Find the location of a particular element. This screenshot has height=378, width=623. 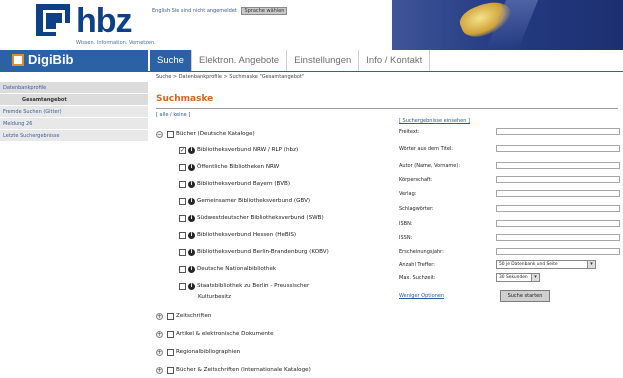

search-results-link: [ Suchergebnisse einsehen ] is located at coordinates (434, 121).